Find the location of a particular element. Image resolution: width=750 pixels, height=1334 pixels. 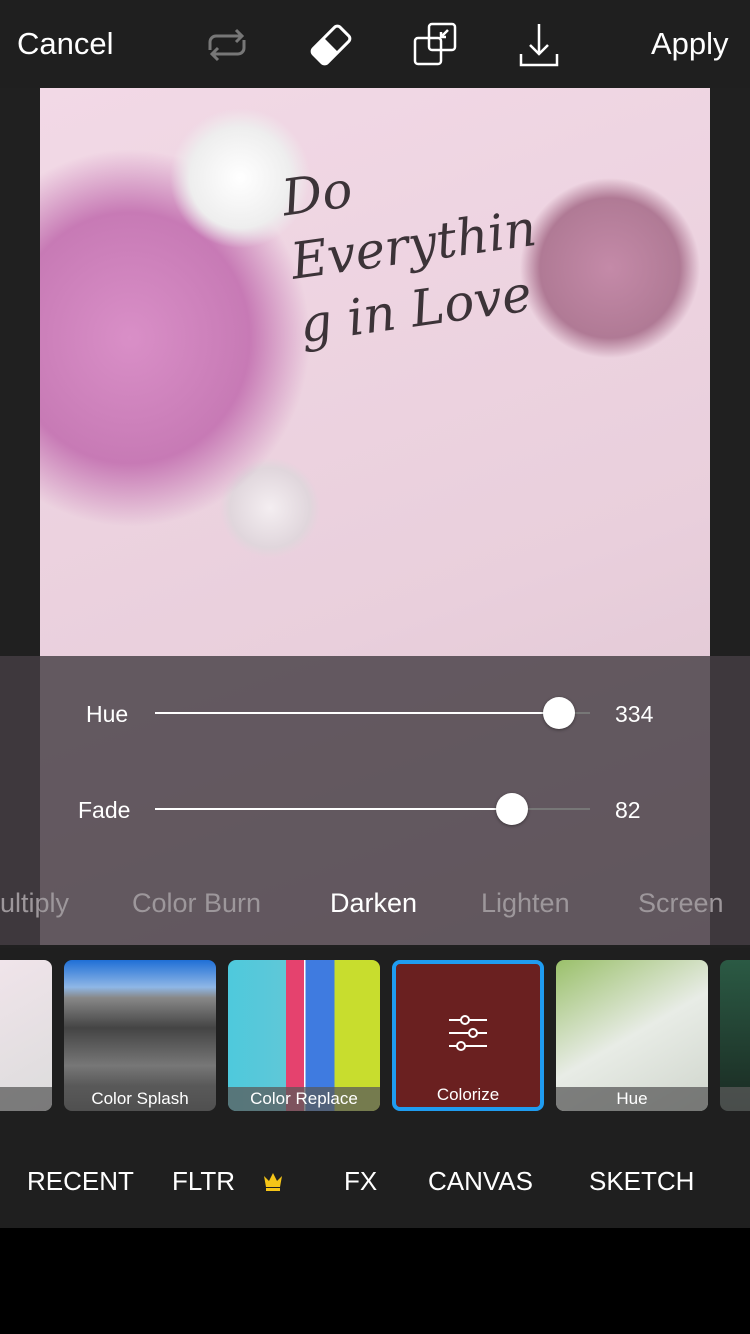

crown-icon is located at coordinates (273, 1182).